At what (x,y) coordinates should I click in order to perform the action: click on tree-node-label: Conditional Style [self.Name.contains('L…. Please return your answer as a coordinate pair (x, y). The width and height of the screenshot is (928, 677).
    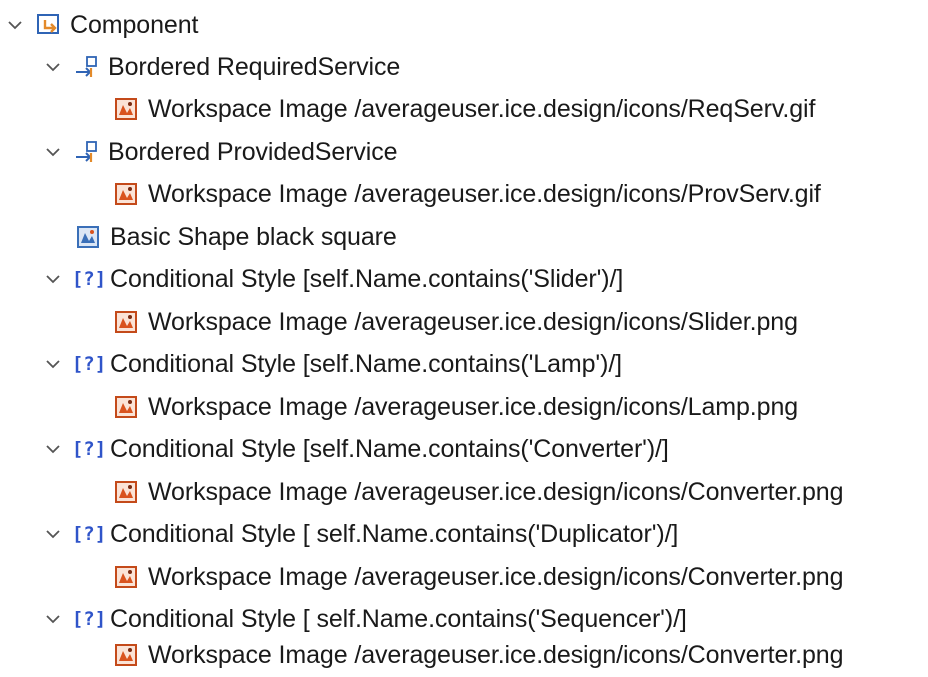
    Looking at the image, I should click on (366, 364).